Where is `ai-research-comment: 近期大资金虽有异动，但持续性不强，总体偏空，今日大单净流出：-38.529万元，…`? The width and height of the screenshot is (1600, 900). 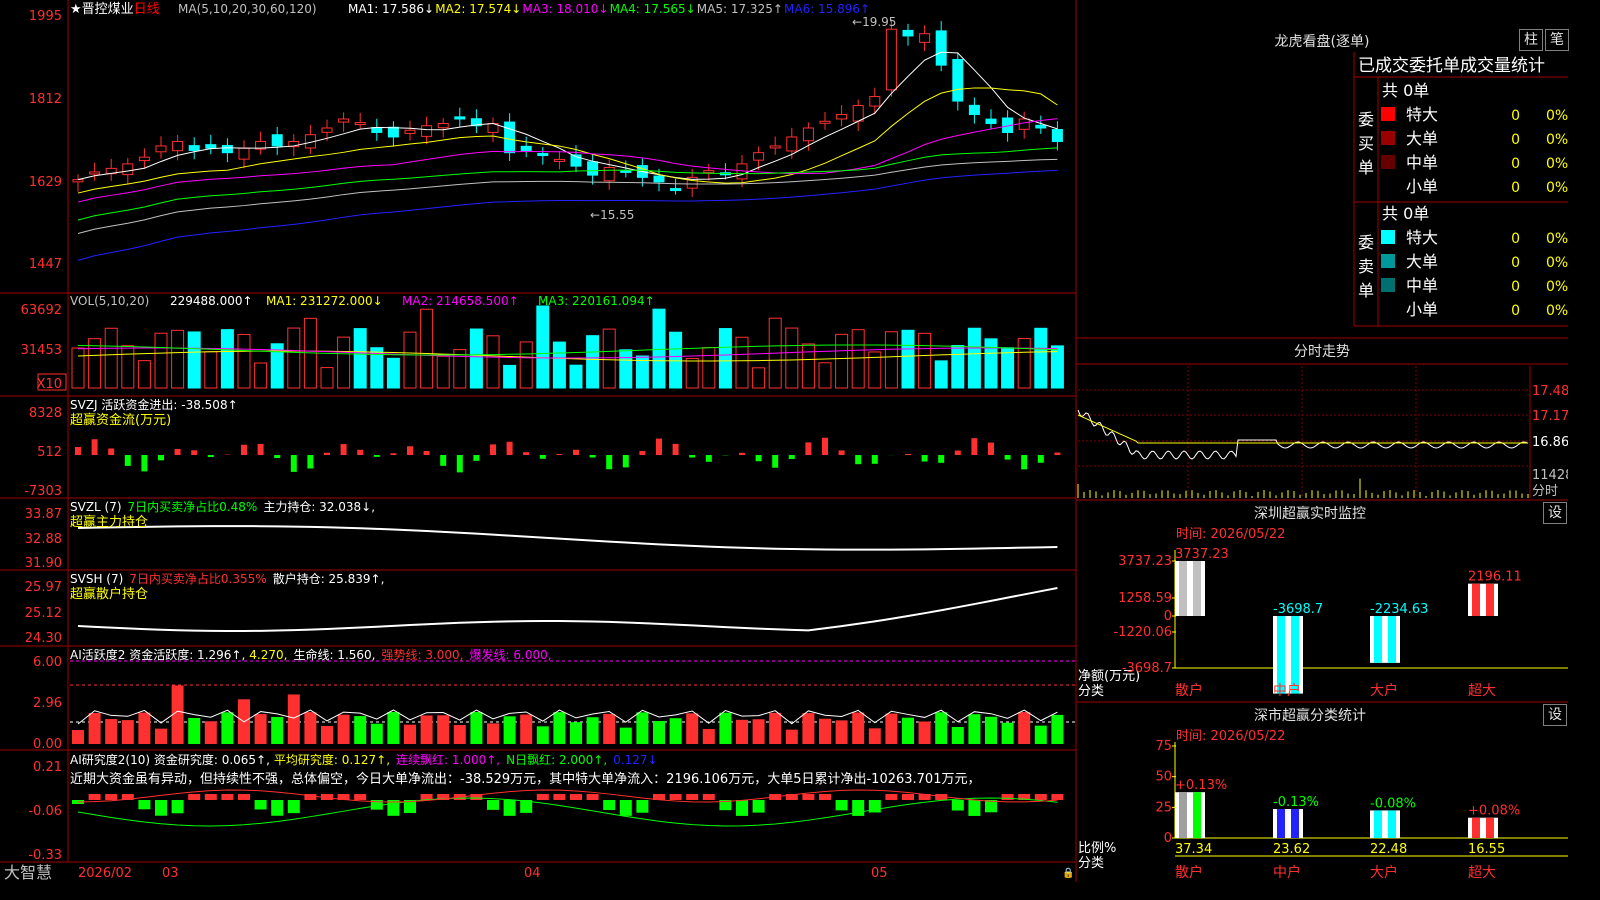 ai-research-comment: 近期大资金虽有异动，但持续性不强，总体偏空，今日大单净流出：-38.529万元，… is located at coordinates (525, 779).